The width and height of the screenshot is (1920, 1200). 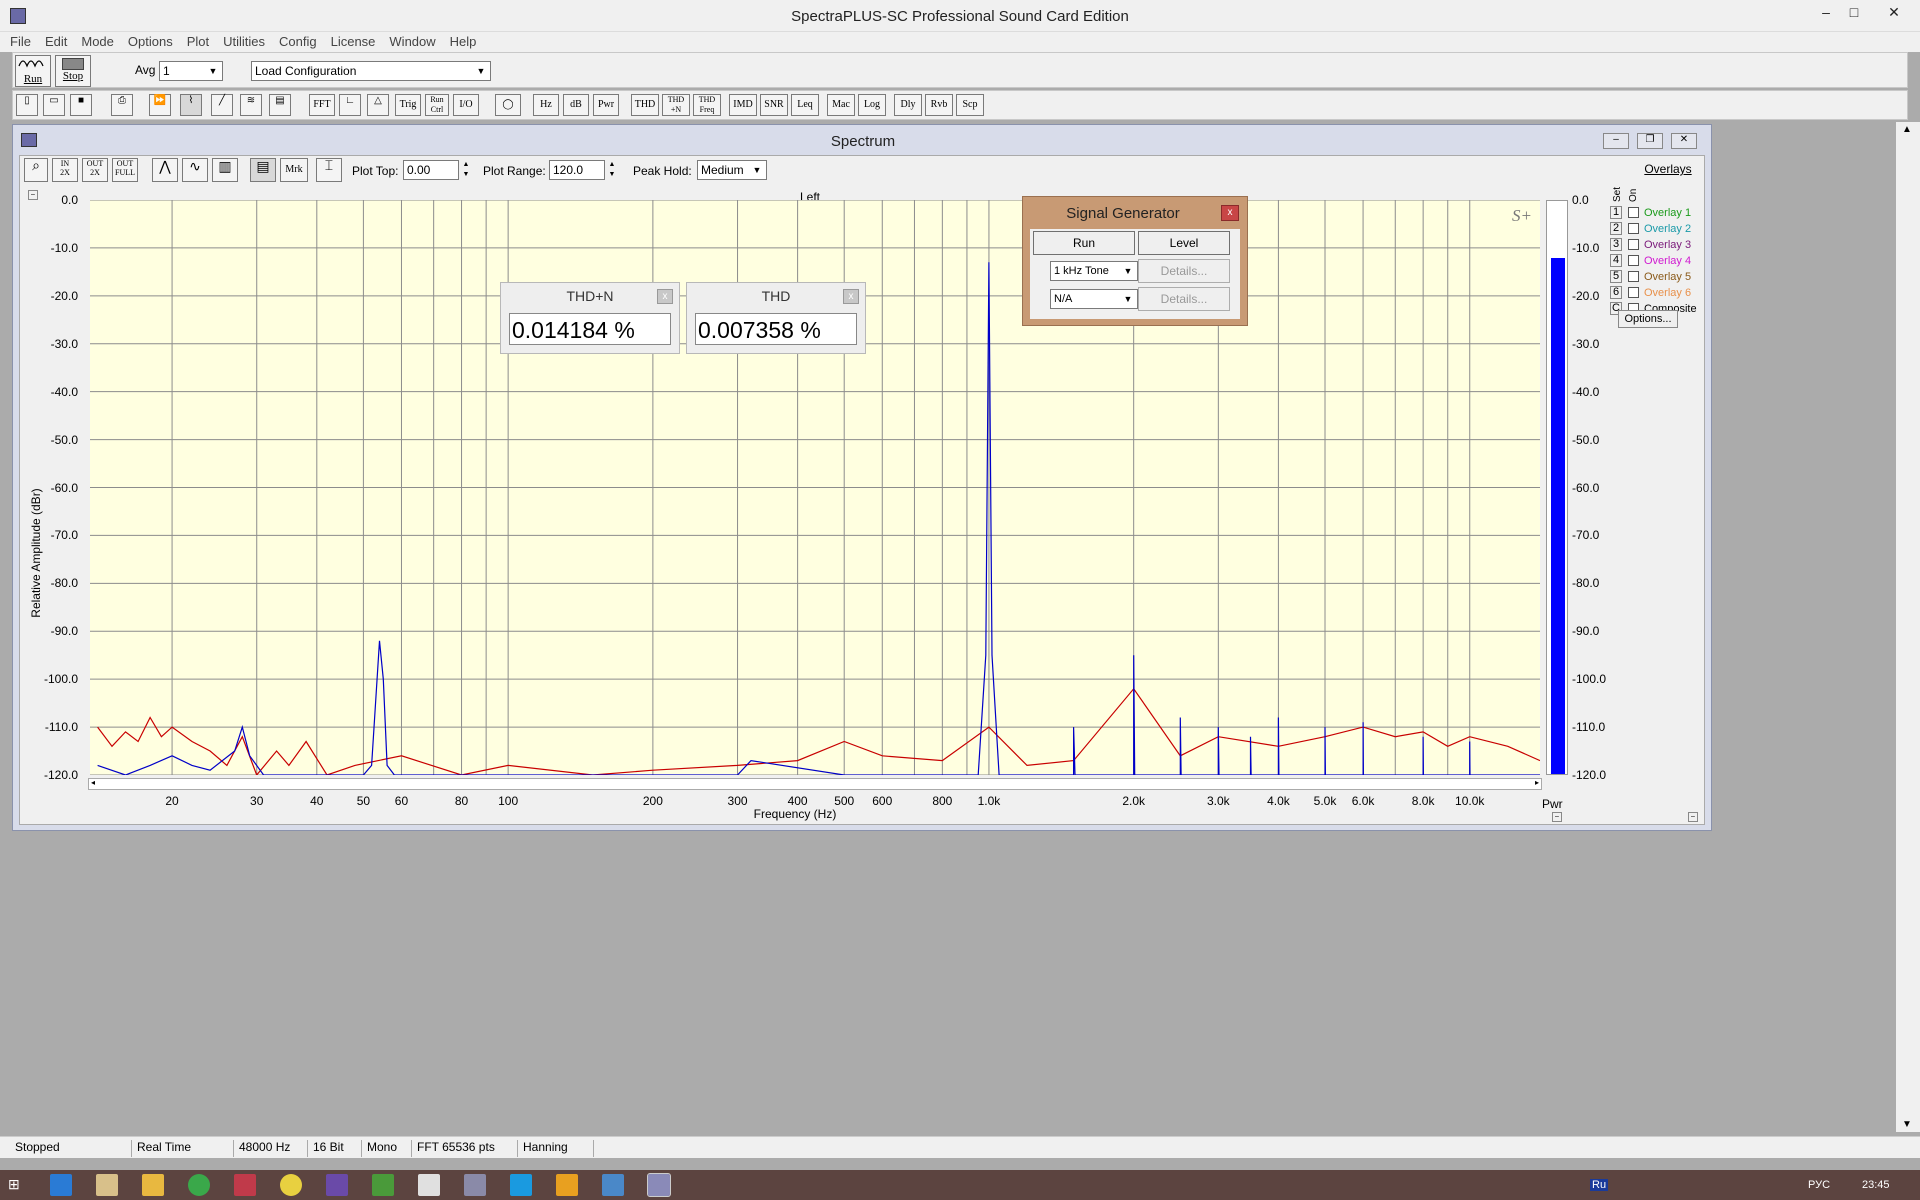 What do you see at coordinates (908, 105) in the screenshot?
I see `dly-button: Dly` at bounding box center [908, 105].